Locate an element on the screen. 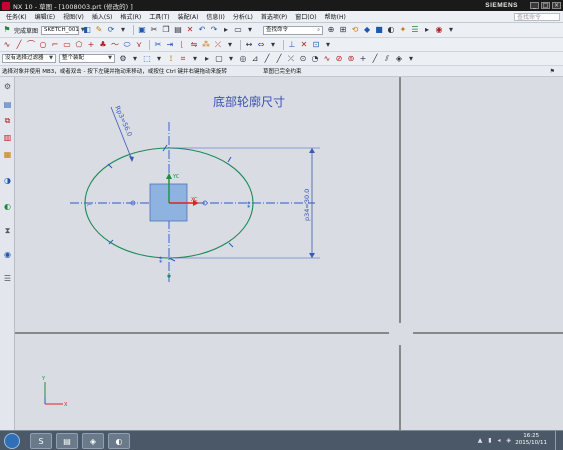  layer-options-icon: ▸ is located at coordinates (427, 30).